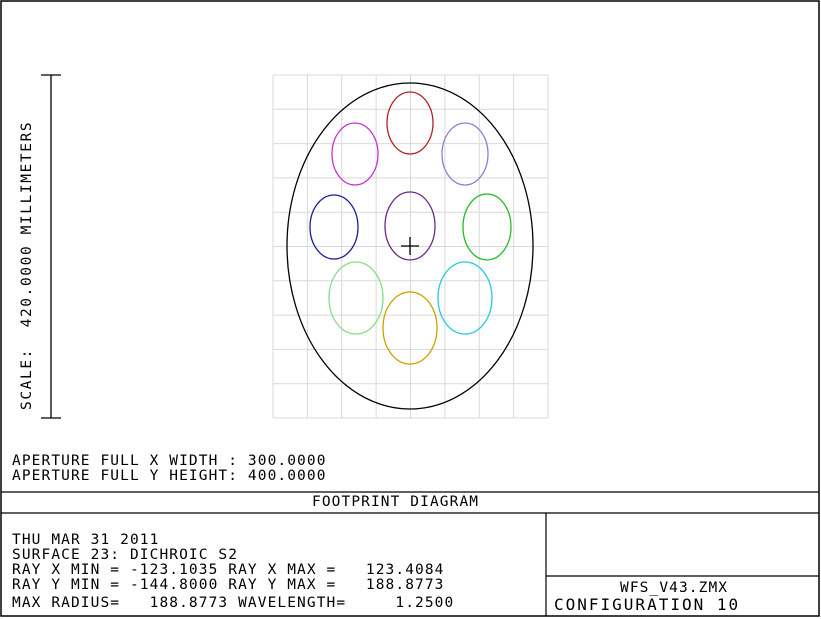  What do you see at coordinates (465, 298) in the screenshot?
I see `footprint-lower-right` at bounding box center [465, 298].